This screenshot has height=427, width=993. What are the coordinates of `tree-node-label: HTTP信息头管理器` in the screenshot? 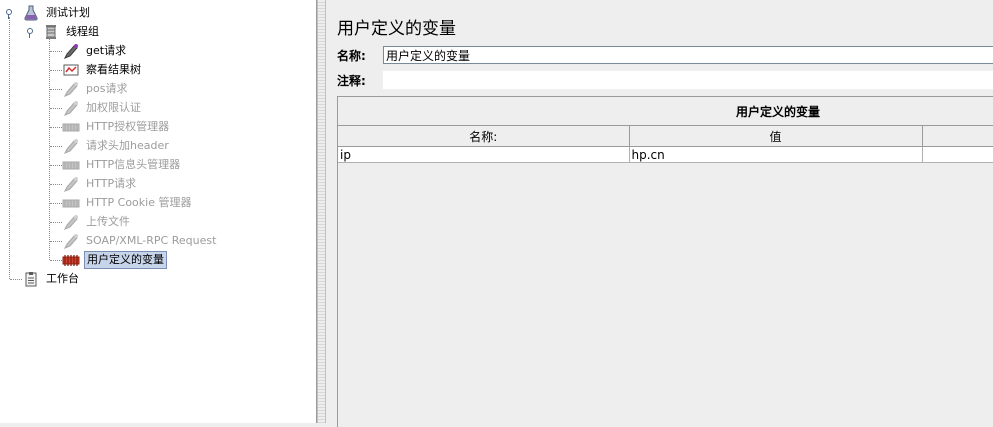 It's located at (133, 164).